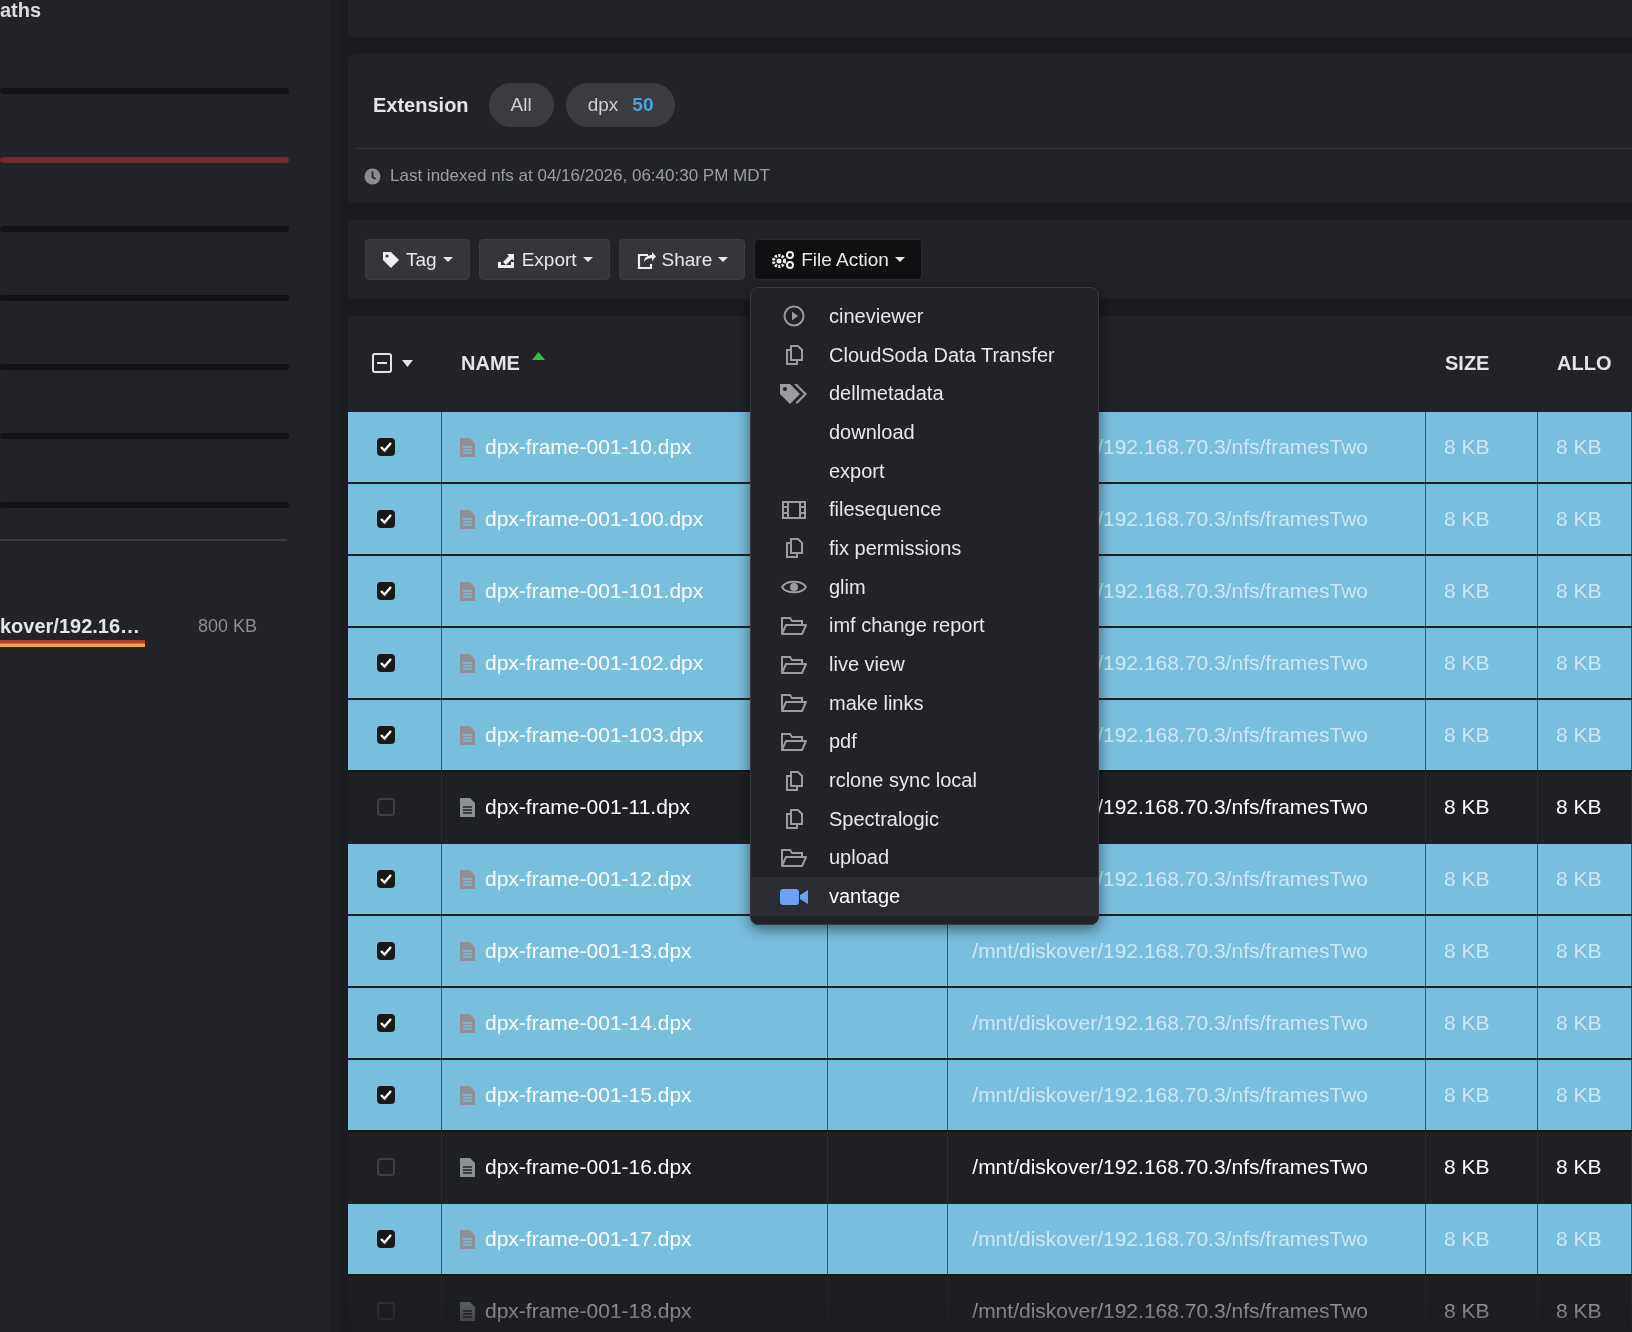  I want to click on filter-label: Extension, so click(421, 105).